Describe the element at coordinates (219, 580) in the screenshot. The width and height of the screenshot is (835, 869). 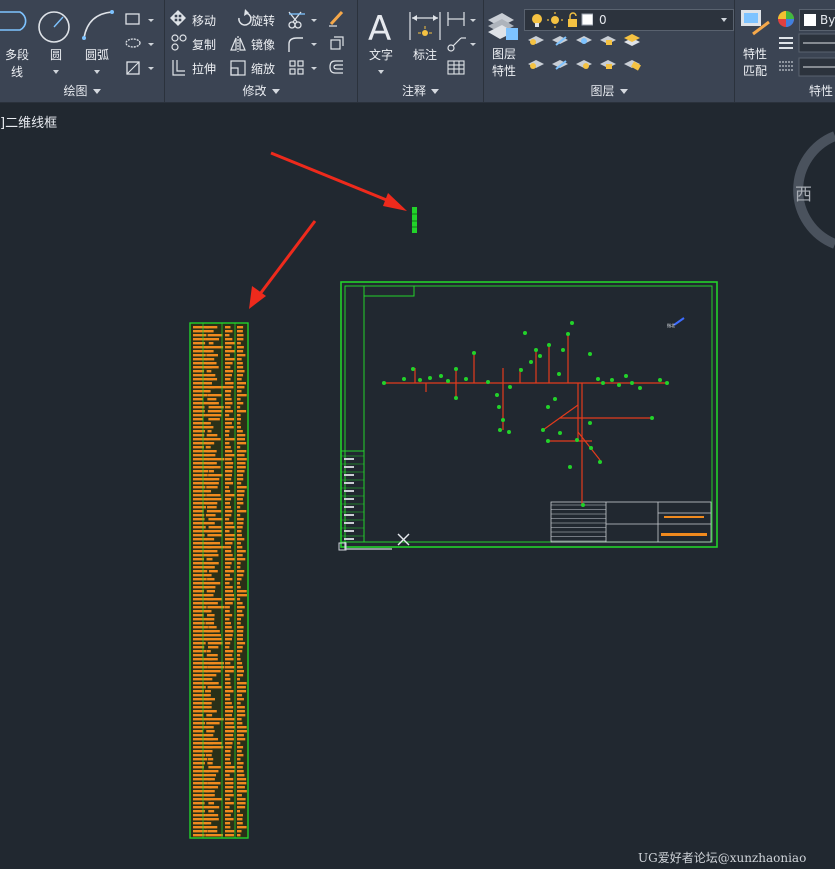
I see `long-table-object` at that location.